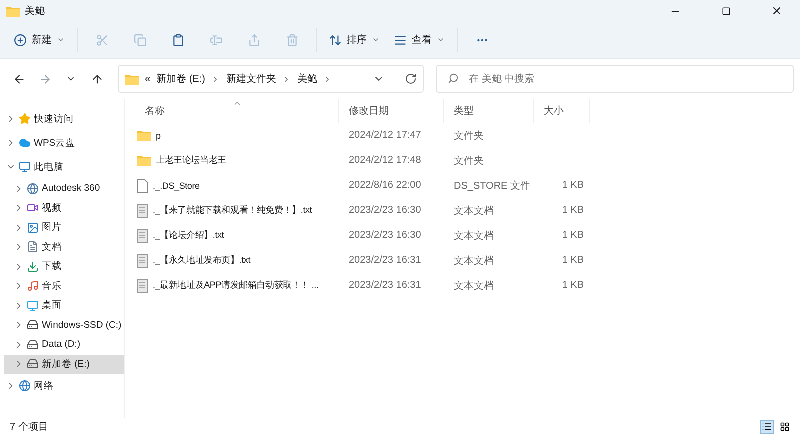 Image resolution: width=800 pixels, height=436 pixels. Describe the element at coordinates (237, 160) in the screenshot. I see `file-name: 上老王论坛当老王` at that location.